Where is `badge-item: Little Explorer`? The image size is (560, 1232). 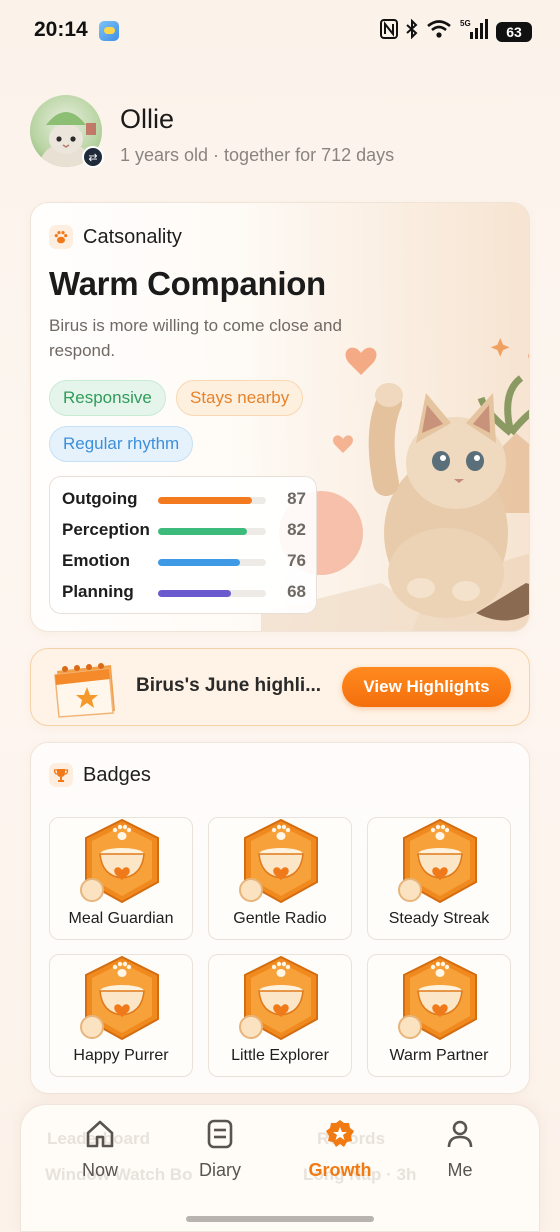
badge-item: Little Explorer is located at coordinates (280, 1015).